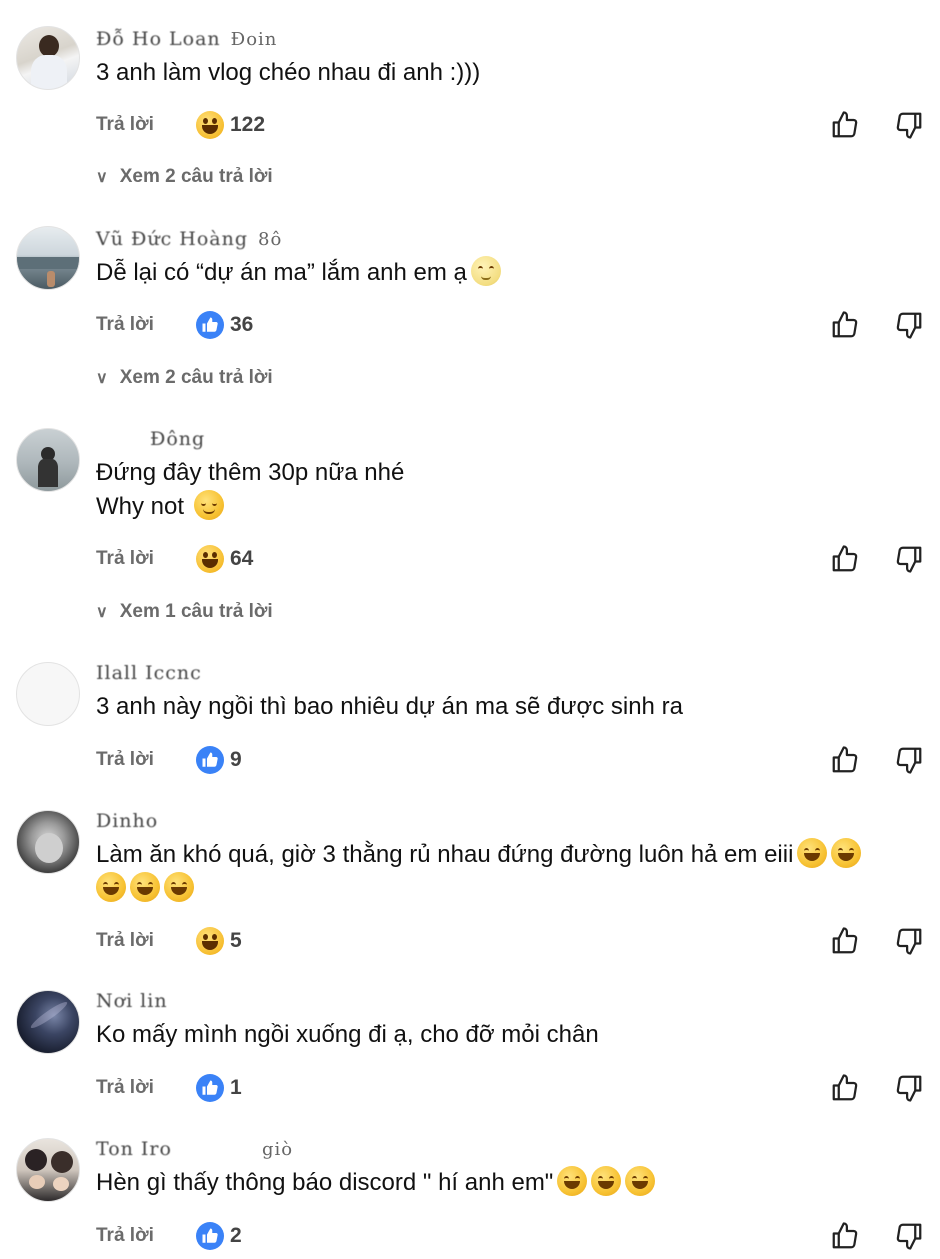 The image size is (940, 1259). I want to click on reaction-summary: 64, so click(224, 559).